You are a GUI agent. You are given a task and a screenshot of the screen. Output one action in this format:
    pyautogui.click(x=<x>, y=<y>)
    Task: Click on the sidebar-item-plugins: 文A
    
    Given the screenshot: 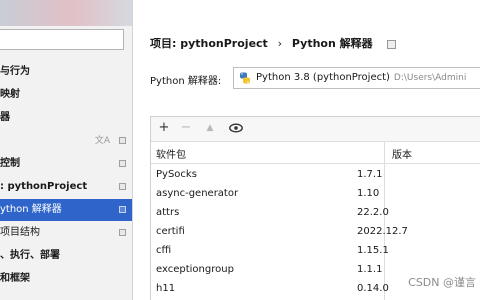 What is the action you would take?
    pyautogui.click(x=66, y=141)
    